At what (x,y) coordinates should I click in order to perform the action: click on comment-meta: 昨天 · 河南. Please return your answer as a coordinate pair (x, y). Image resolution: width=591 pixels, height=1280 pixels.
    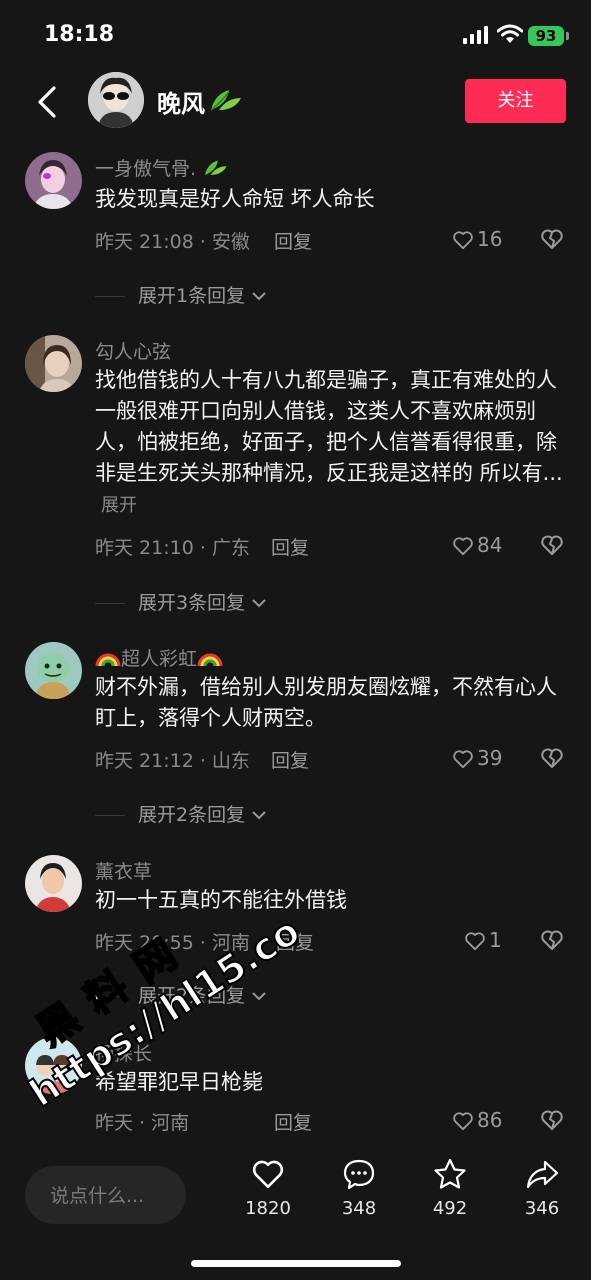
    Looking at the image, I should click on (142, 1123).